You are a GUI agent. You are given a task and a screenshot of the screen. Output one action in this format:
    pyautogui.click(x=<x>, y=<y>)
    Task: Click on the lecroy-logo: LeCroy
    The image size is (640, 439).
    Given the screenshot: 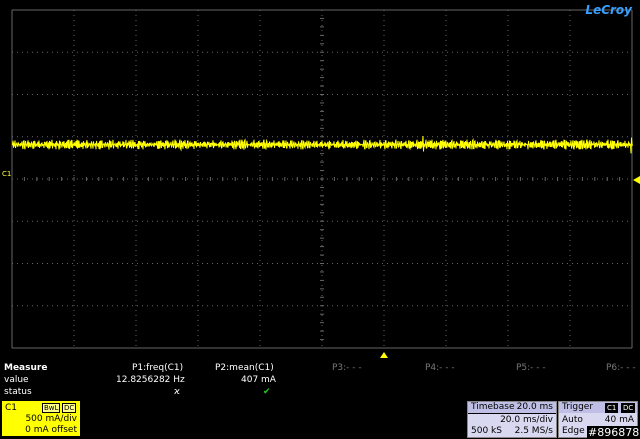 What is the action you would take?
    pyautogui.click(x=608, y=10)
    